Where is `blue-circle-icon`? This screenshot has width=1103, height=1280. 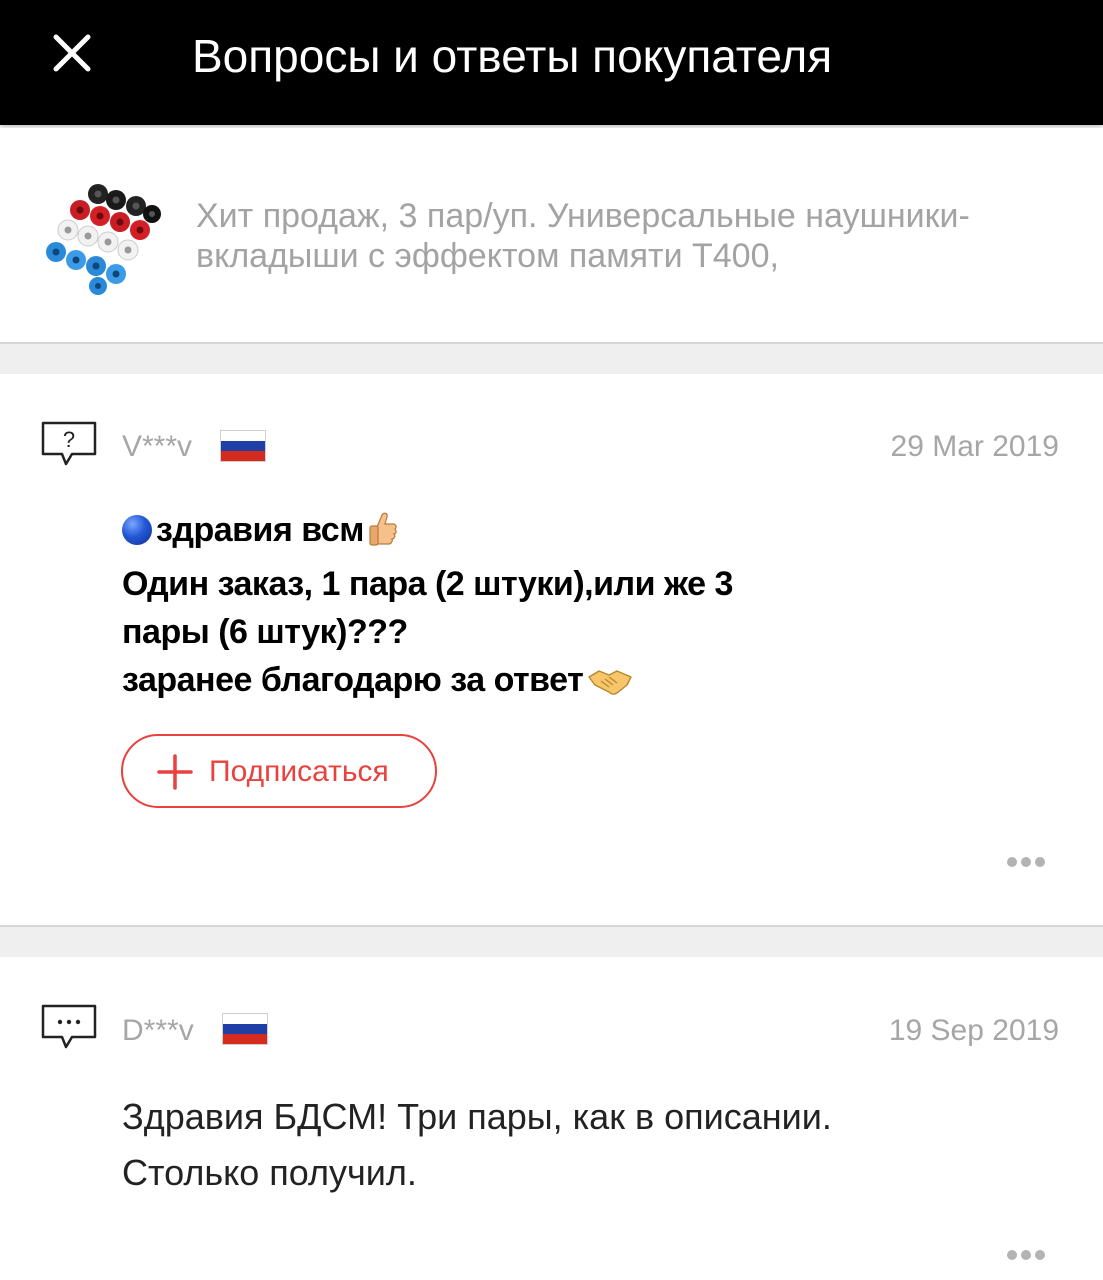
blue-circle-icon is located at coordinates (137, 530).